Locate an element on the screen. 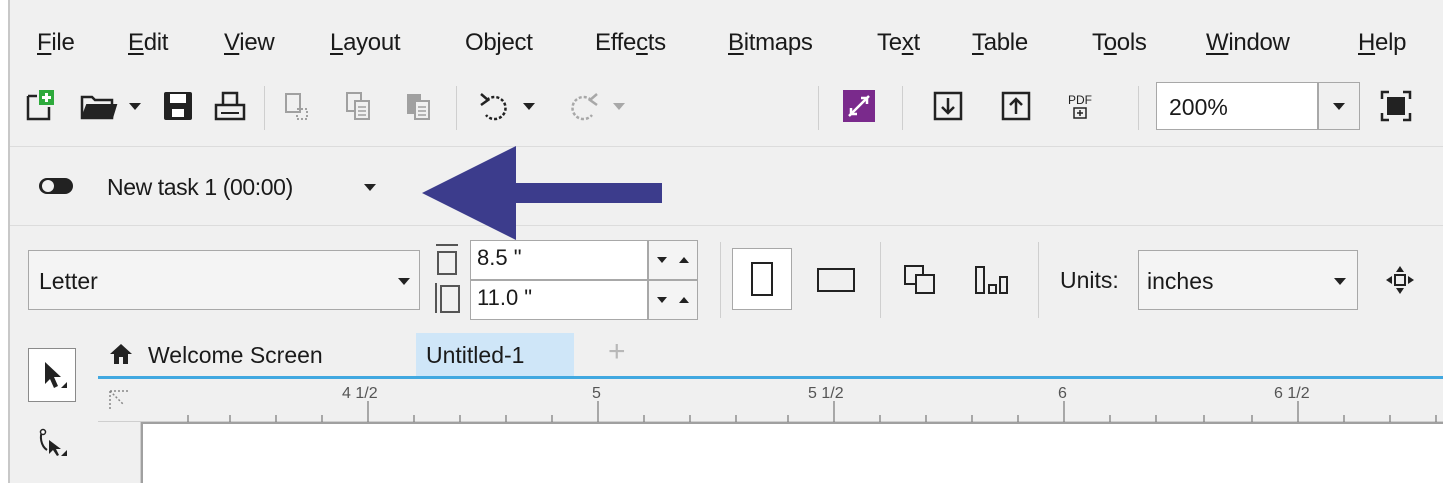 The width and height of the screenshot is (1443, 483). print-button is located at coordinates (230, 106).